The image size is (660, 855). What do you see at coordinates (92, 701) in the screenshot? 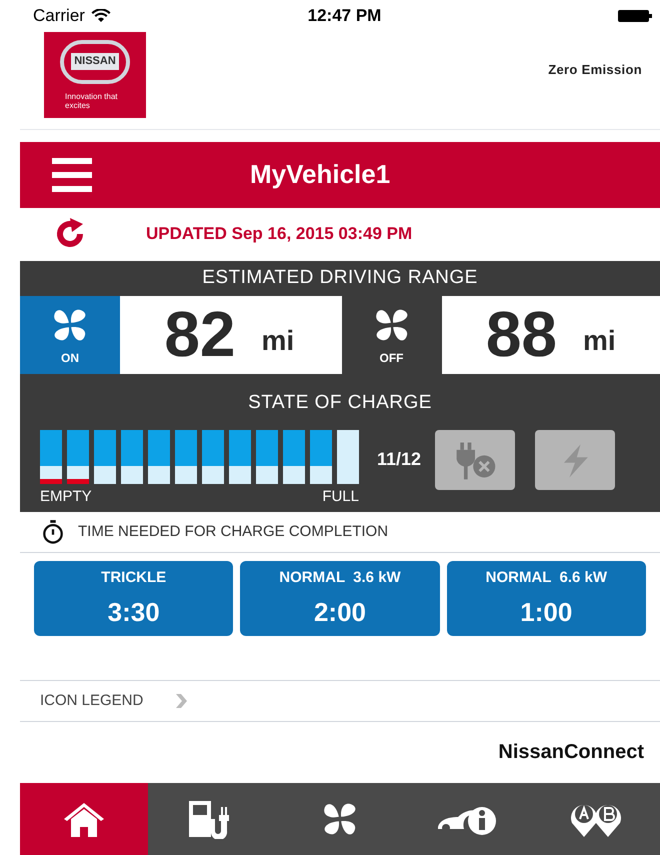
I see `legend-link: ICON LEGEND` at bounding box center [92, 701].